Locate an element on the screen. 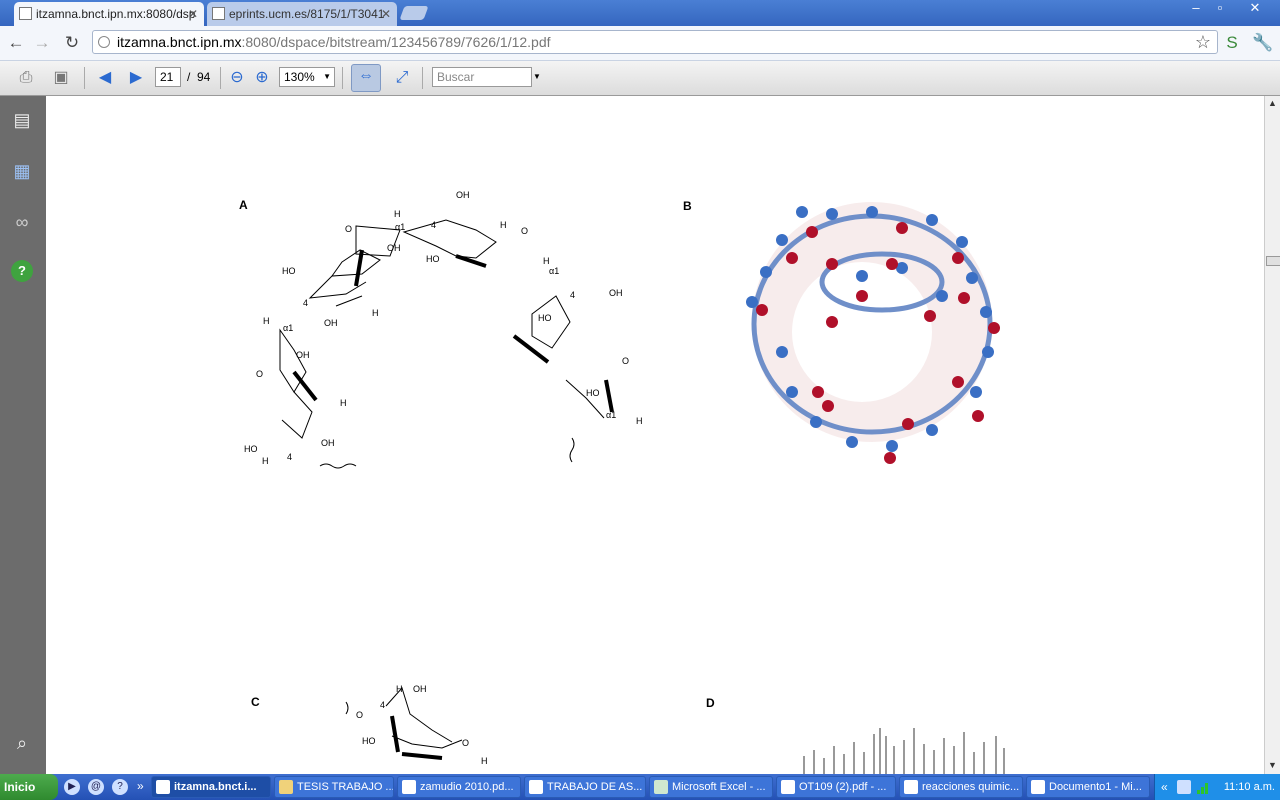 This screenshot has height=800, width=1280. reload-icon: ↻ is located at coordinates (72, 43).